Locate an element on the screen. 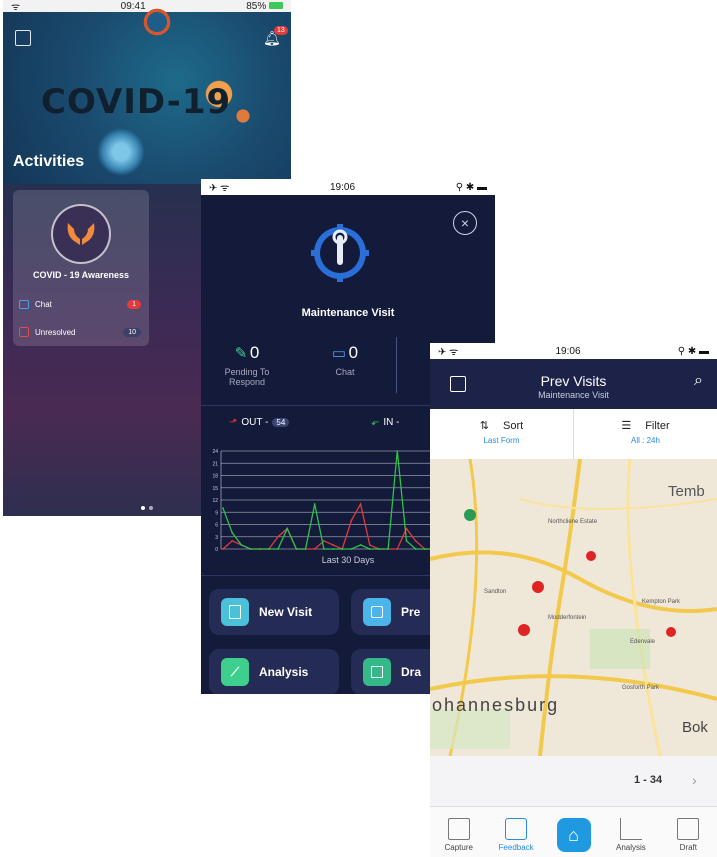  pending-count: 0 is located at coordinates (254, 352).